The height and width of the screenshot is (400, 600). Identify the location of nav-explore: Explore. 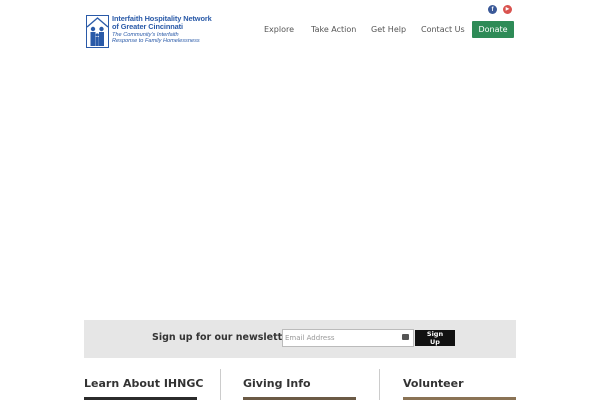
(279, 29).